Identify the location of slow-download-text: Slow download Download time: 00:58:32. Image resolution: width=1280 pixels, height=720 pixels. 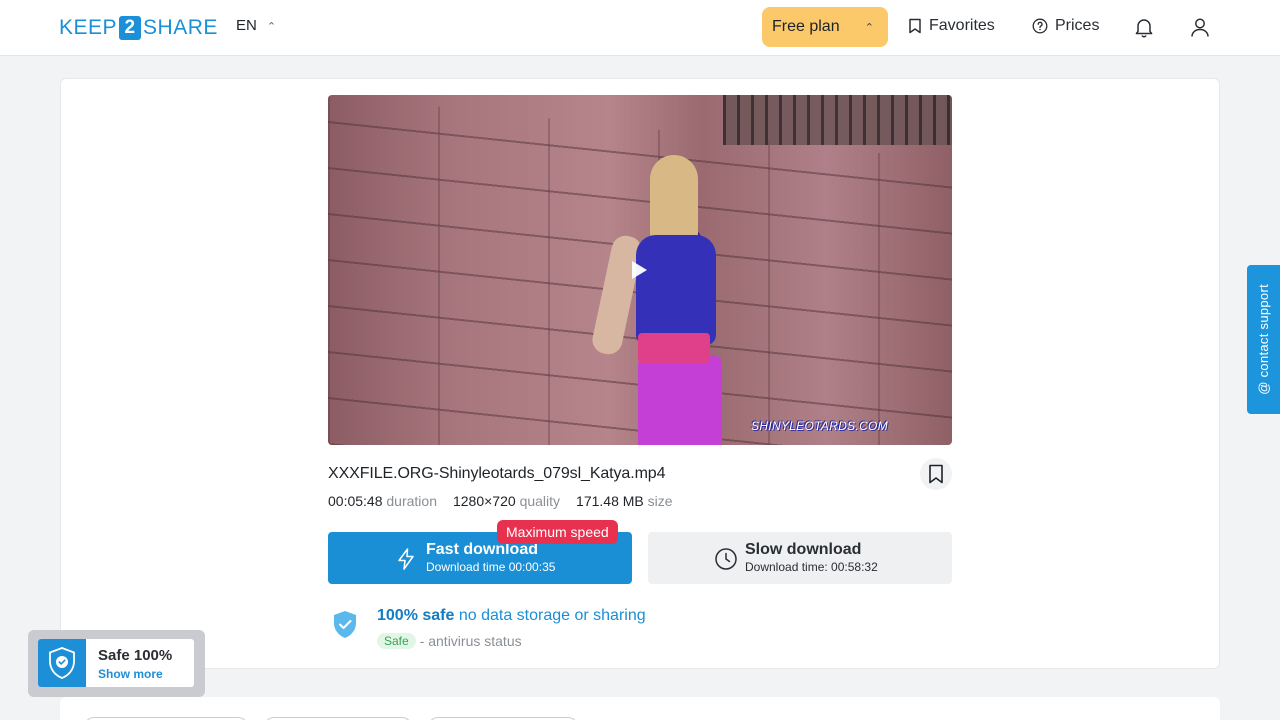
(811, 558).